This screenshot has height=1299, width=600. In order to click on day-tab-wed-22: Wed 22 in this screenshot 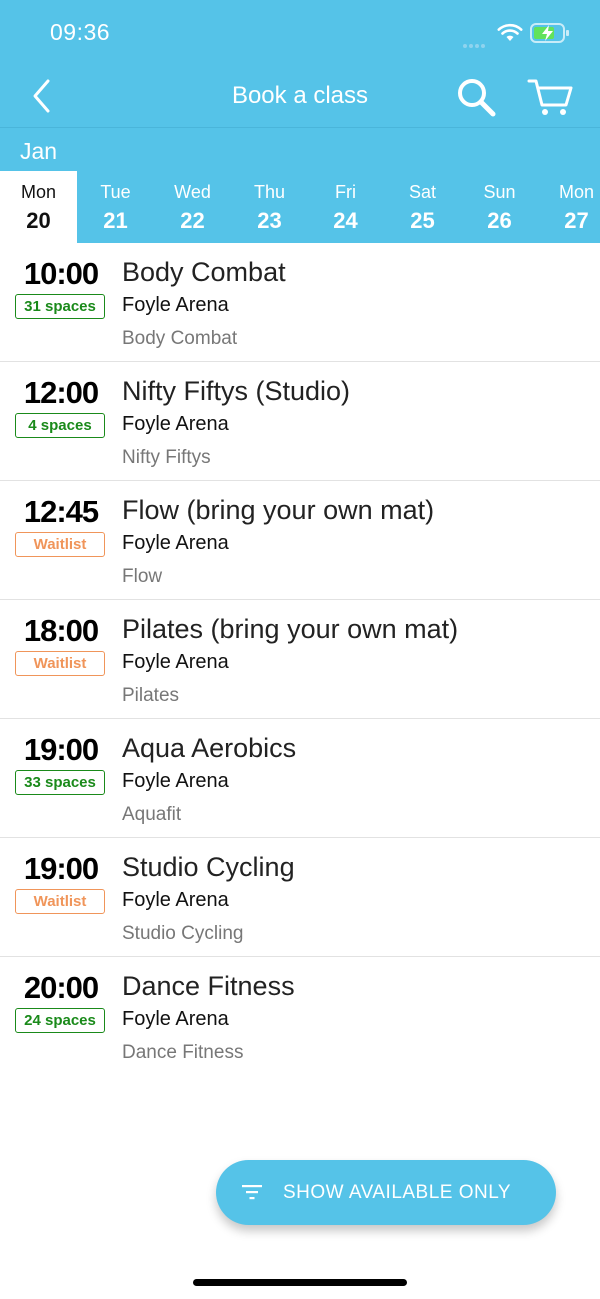, I will do `click(192, 207)`.